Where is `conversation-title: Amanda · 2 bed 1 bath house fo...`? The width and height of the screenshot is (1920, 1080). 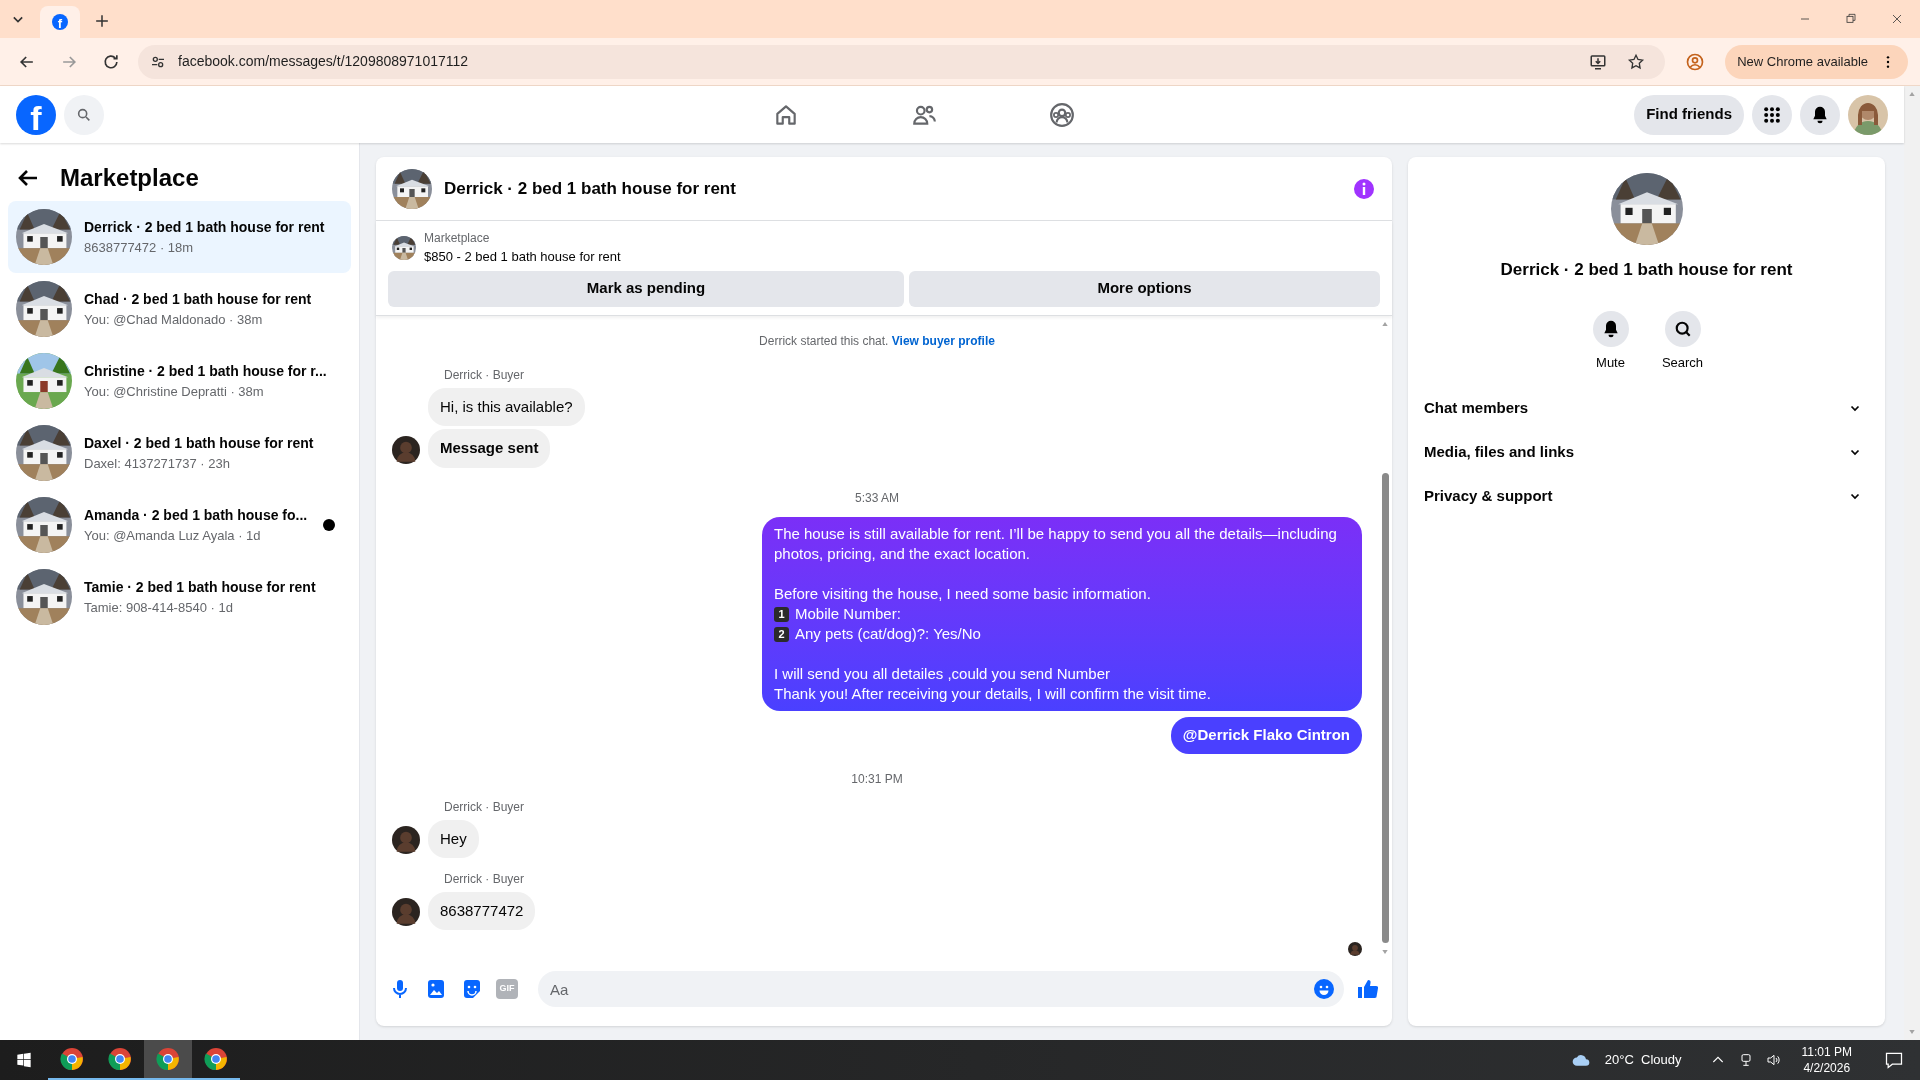 conversation-title: Amanda · 2 bed 1 bath house fo... is located at coordinates (196, 515).